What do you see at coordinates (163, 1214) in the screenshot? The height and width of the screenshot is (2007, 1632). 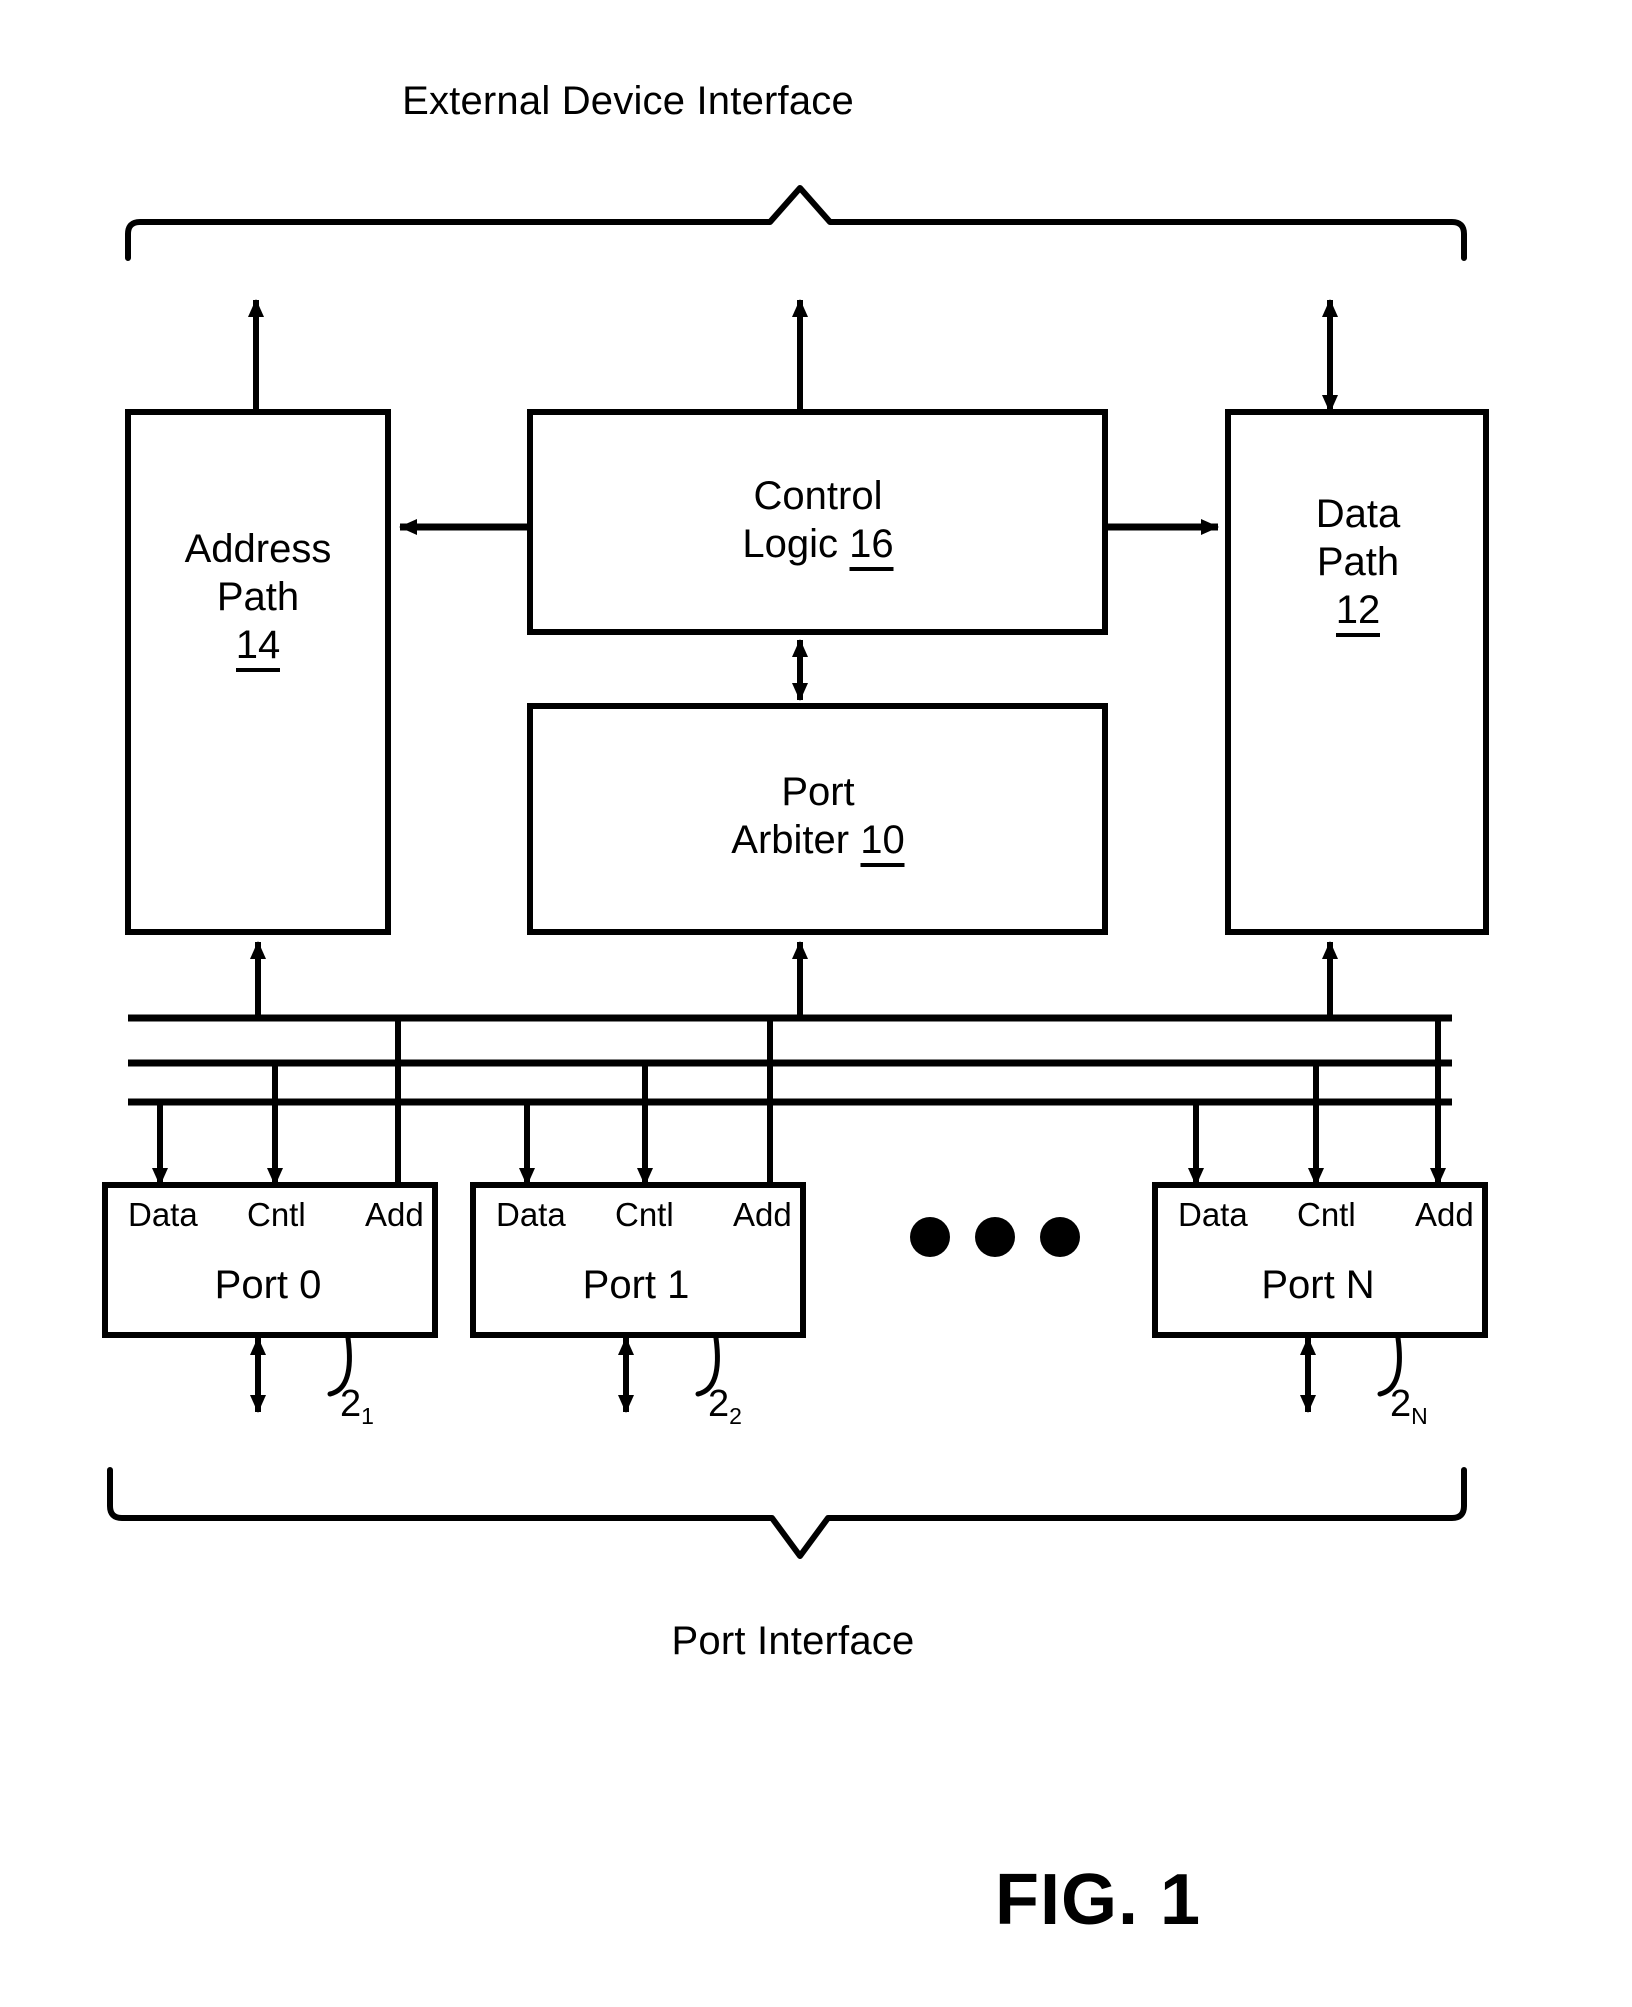 I see `port-0-signal-data: Data` at bounding box center [163, 1214].